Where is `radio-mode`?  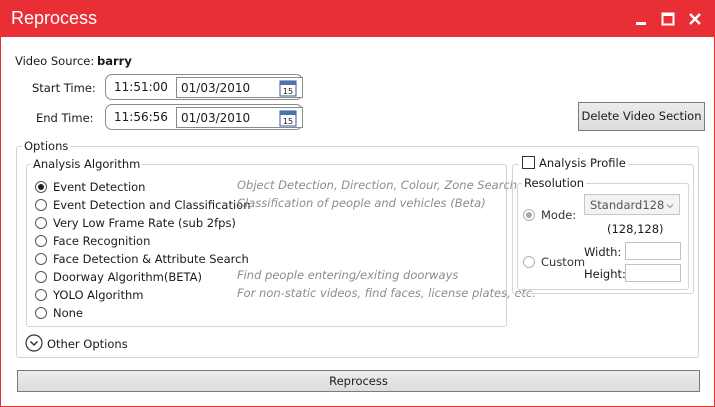 radio-mode is located at coordinates (529, 215).